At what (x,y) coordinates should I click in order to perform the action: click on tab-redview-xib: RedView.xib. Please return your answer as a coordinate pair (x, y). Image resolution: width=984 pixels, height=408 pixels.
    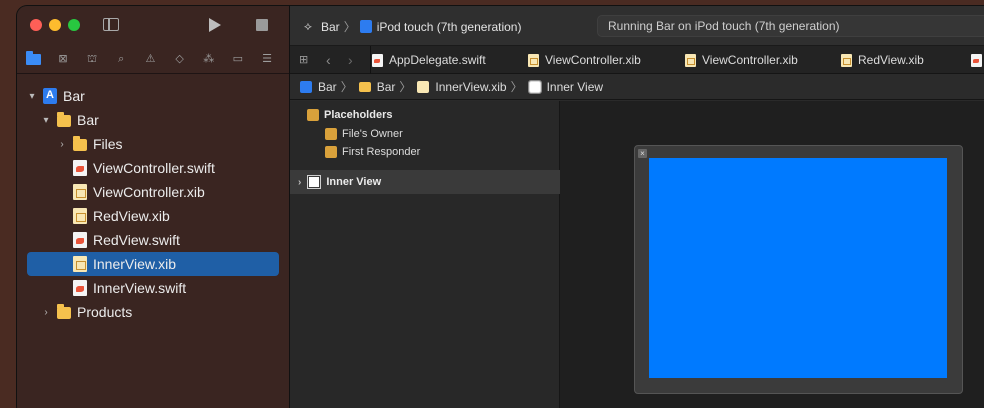
    Looking at the image, I should click on (882, 60).